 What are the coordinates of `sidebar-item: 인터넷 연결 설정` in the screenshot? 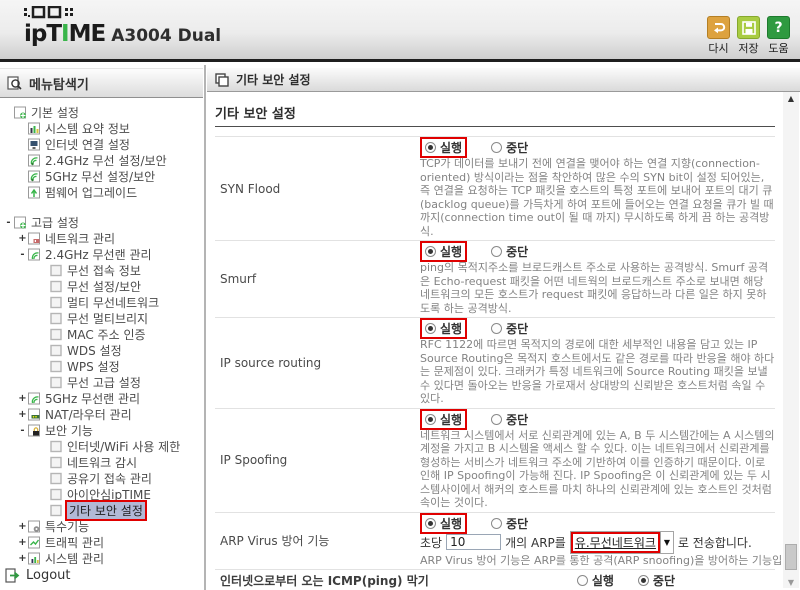 It's located at (101, 144).